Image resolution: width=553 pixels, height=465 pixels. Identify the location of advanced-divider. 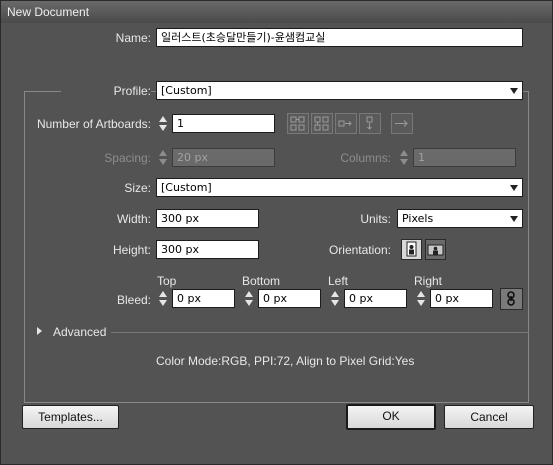
(320, 332).